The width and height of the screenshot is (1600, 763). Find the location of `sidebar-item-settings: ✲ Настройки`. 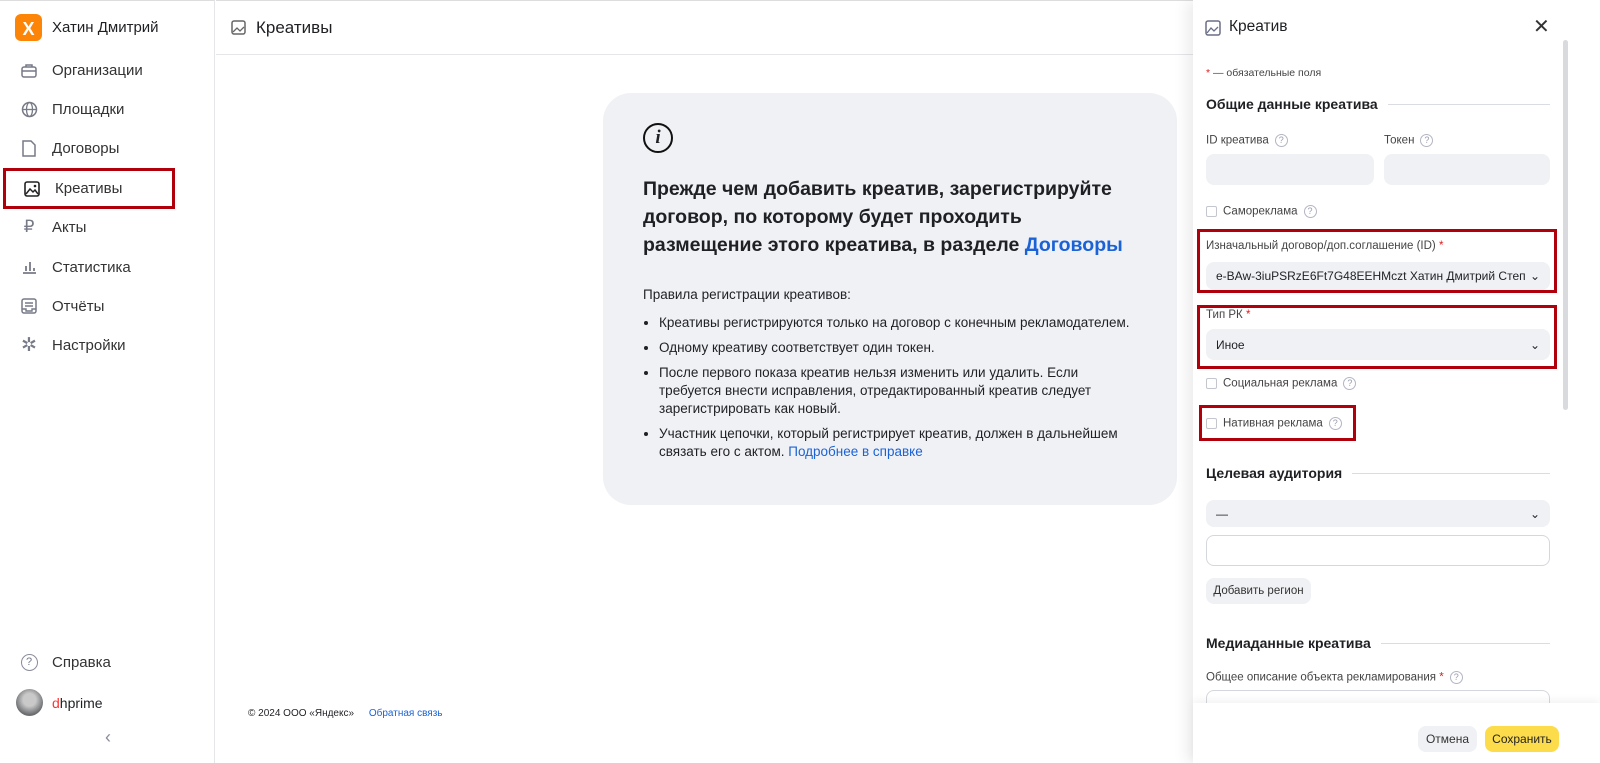

sidebar-item-settings: ✲ Настройки is located at coordinates (107, 345).